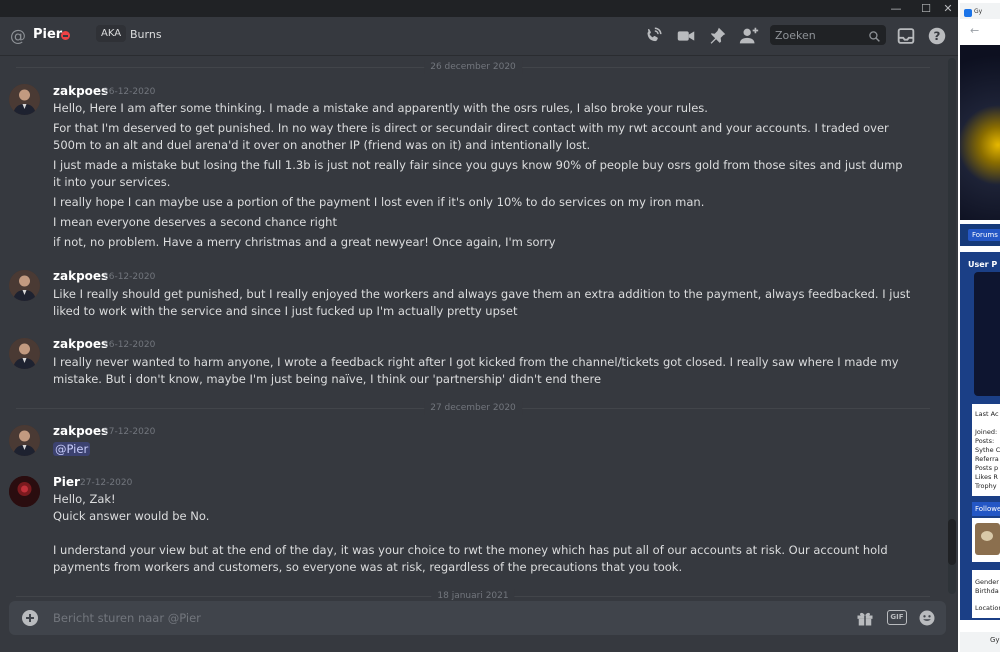 Image resolution: width=1000 pixels, height=652 pixels. Describe the element at coordinates (686, 36) in the screenshot. I see `video-call-icon` at that location.